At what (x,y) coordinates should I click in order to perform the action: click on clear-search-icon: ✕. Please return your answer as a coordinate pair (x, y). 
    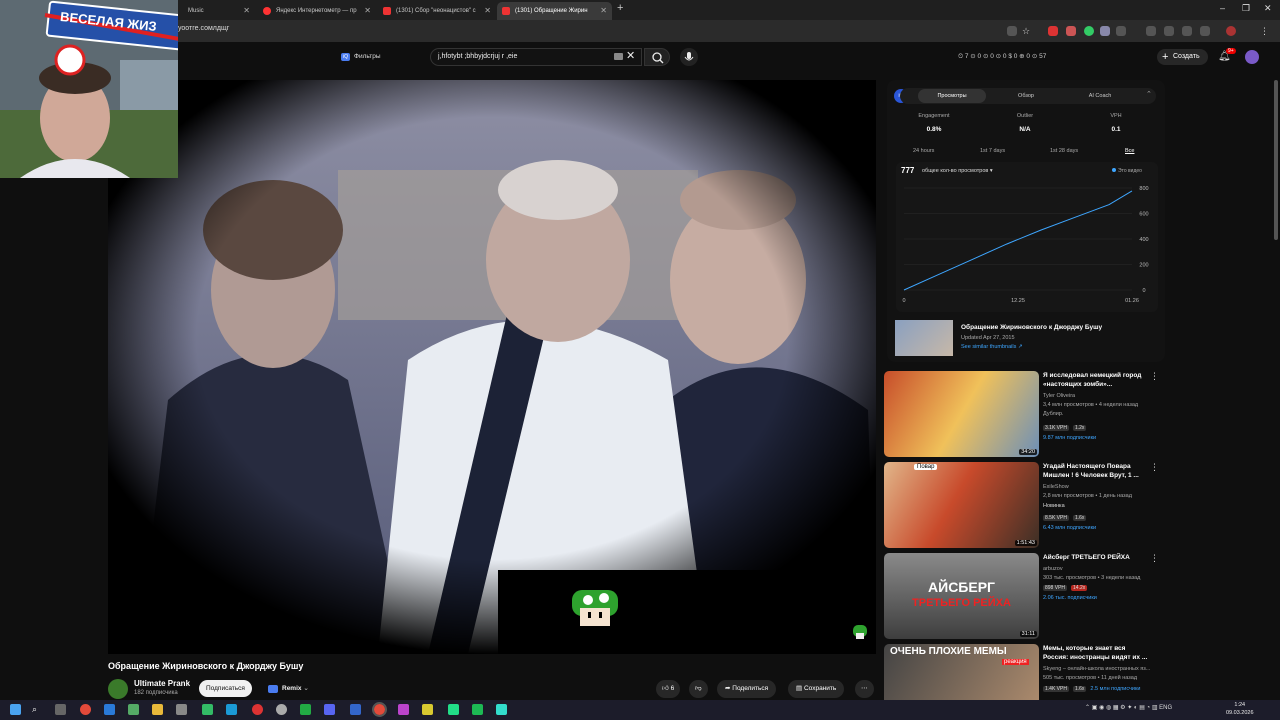
    Looking at the image, I should click on (630, 55).